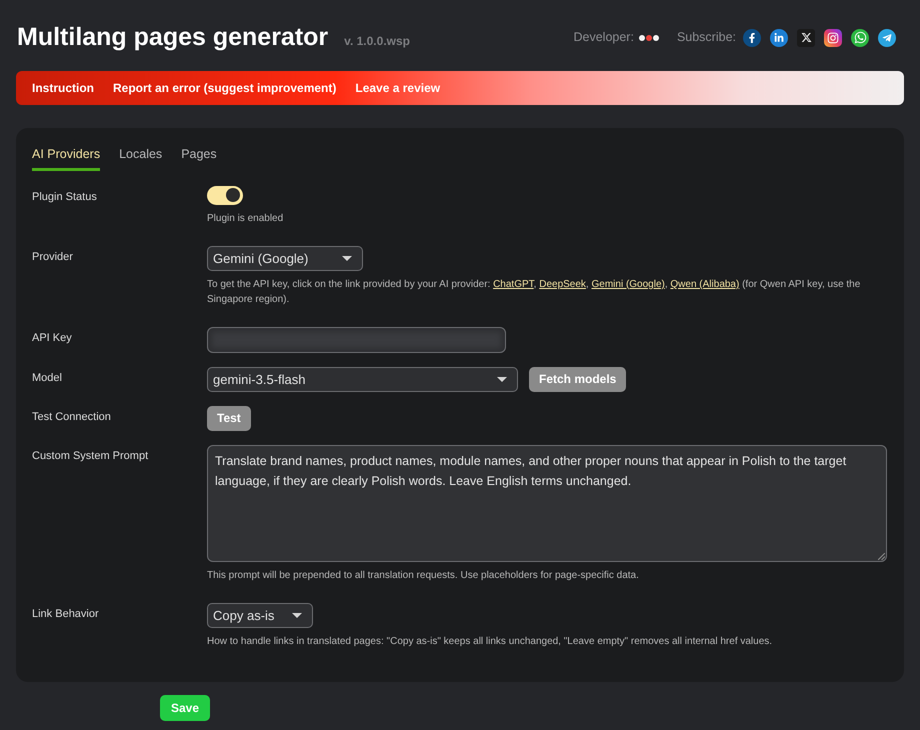 The image size is (920, 730). I want to click on help-text: Plugin is enabled, so click(245, 219).